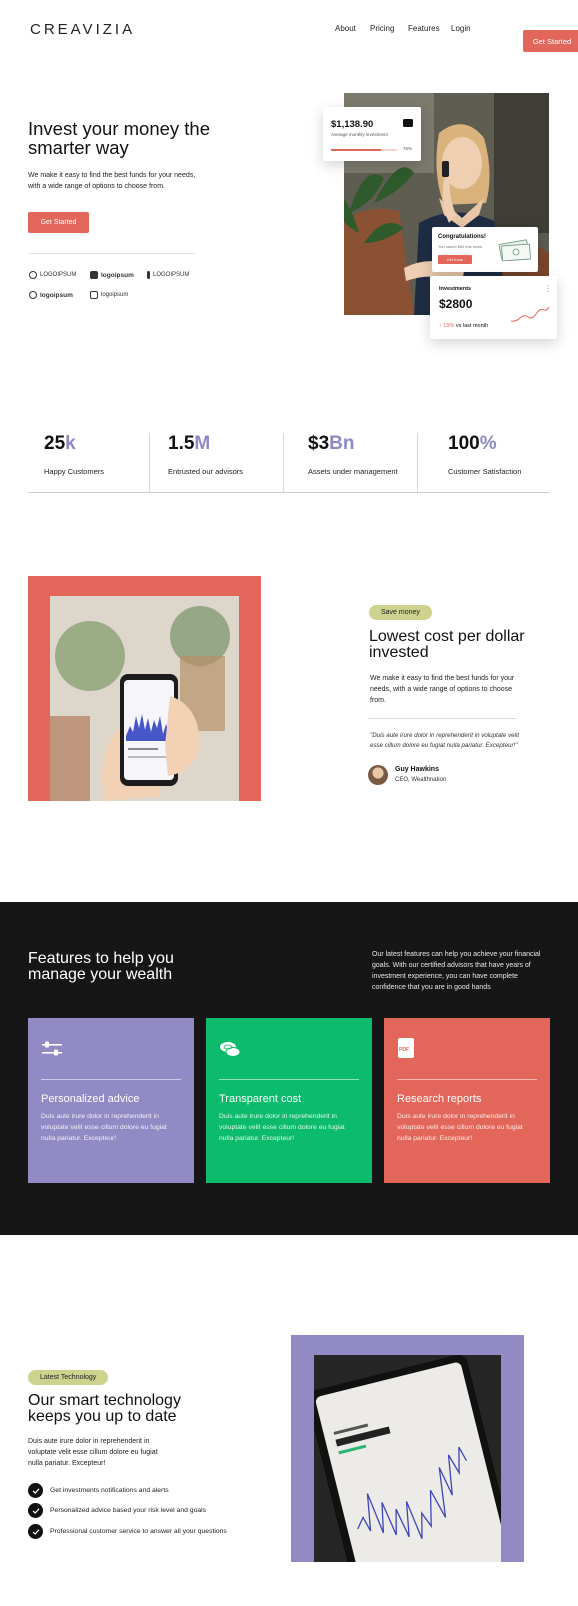 The image size is (578, 1606). What do you see at coordinates (530, 314) in the screenshot?
I see `trend-sparkline-icon` at bounding box center [530, 314].